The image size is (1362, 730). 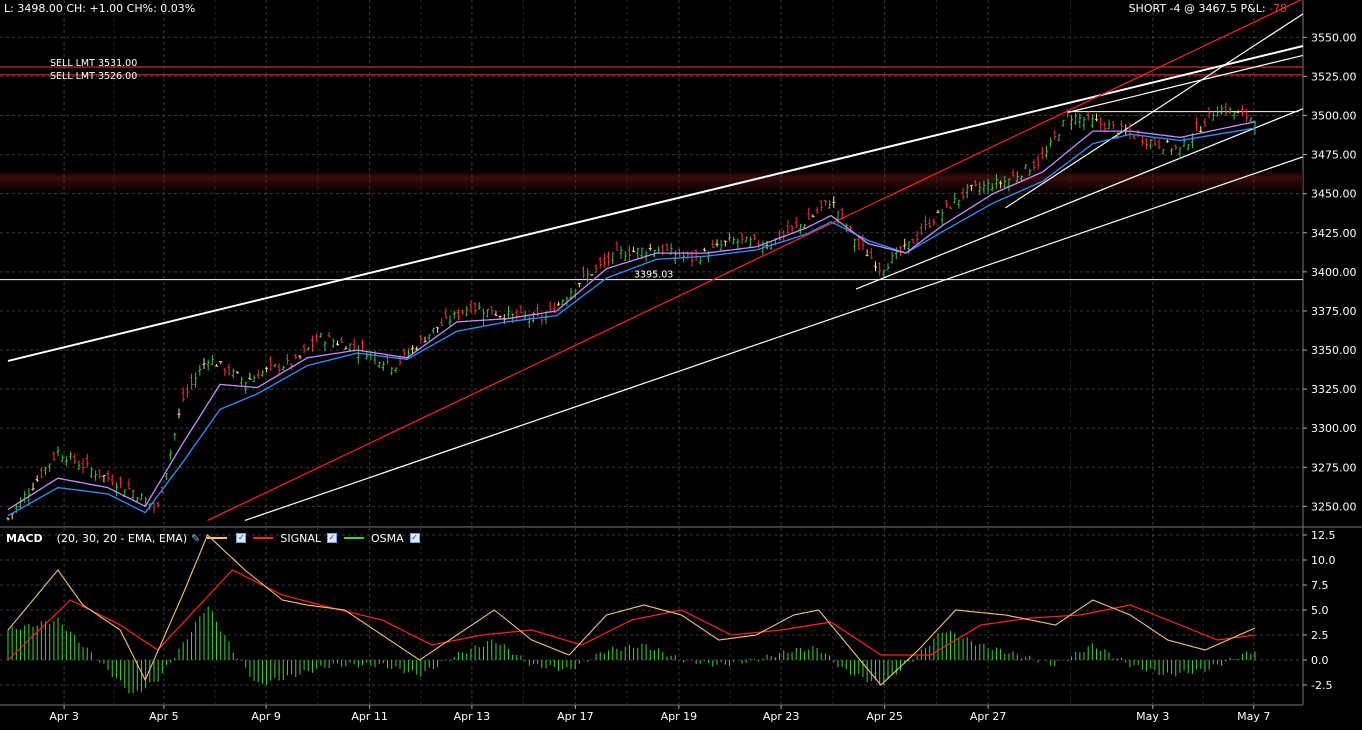 What do you see at coordinates (266, 716) in the screenshot?
I see `time-tick-label: Apr 9` at bounding box center [266, 716].